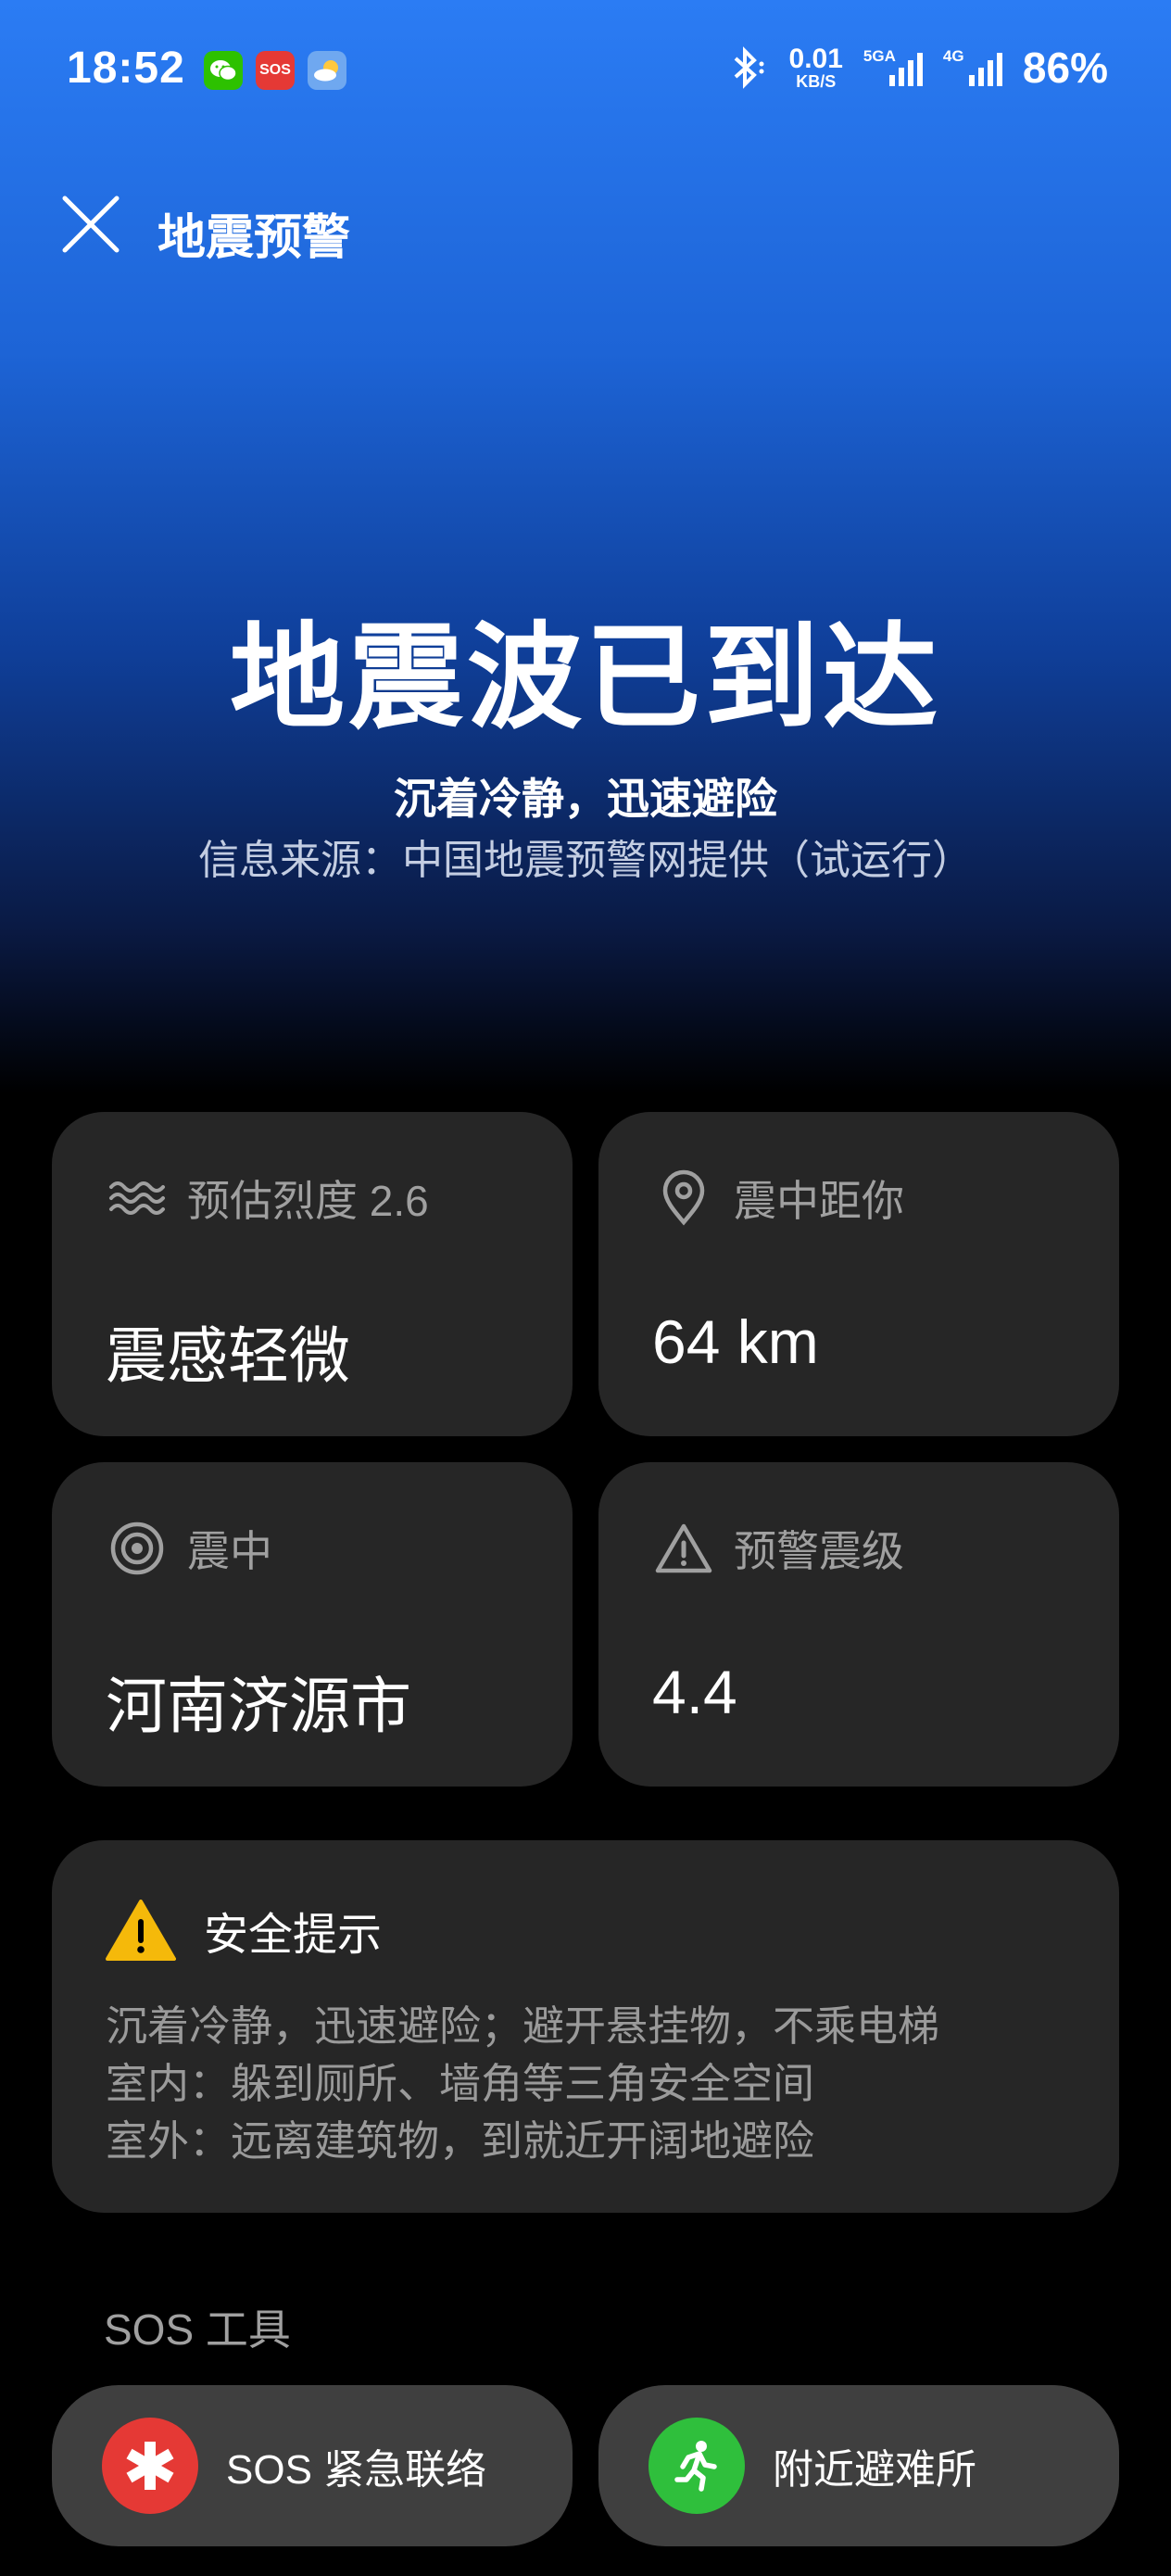  What do you see at coordinates (819, 1201) in the screenshot?
I see `distance-label: 震中距你` at bounding box center [819, 1201].